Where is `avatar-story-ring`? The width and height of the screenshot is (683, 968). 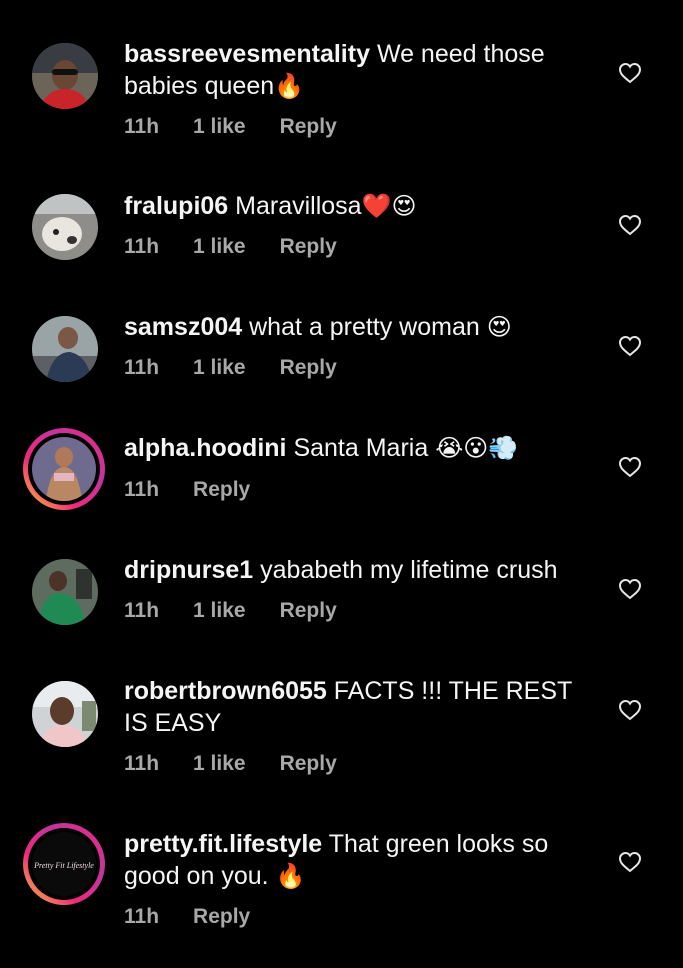
avatar-story-ring is located at coordinates (64, 469).